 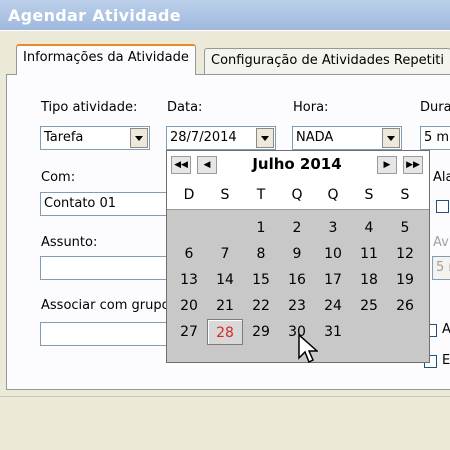 What do you see at coordinates (311, 107) in the screenshot?
I see `hora-label: Hora:` at bounding box center [311, 107].